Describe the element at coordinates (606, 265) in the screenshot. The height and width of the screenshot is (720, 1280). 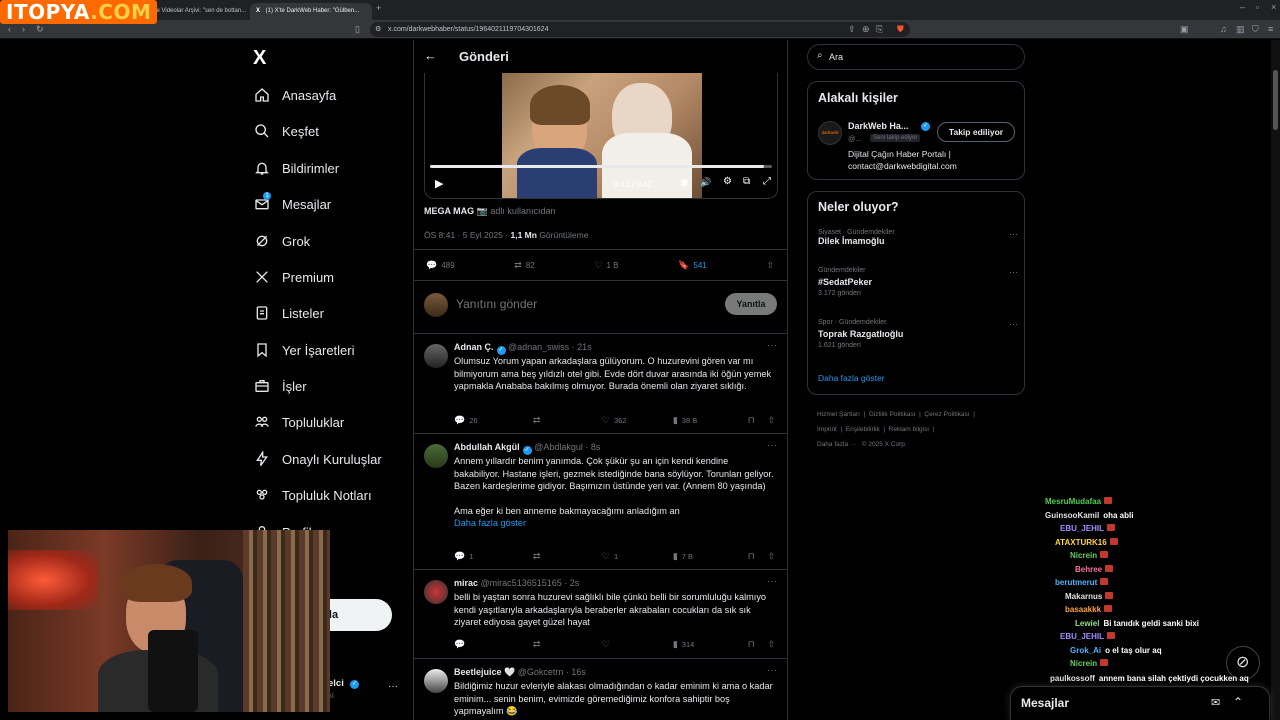
I see `like-action: ♡ 1 B` at that location.